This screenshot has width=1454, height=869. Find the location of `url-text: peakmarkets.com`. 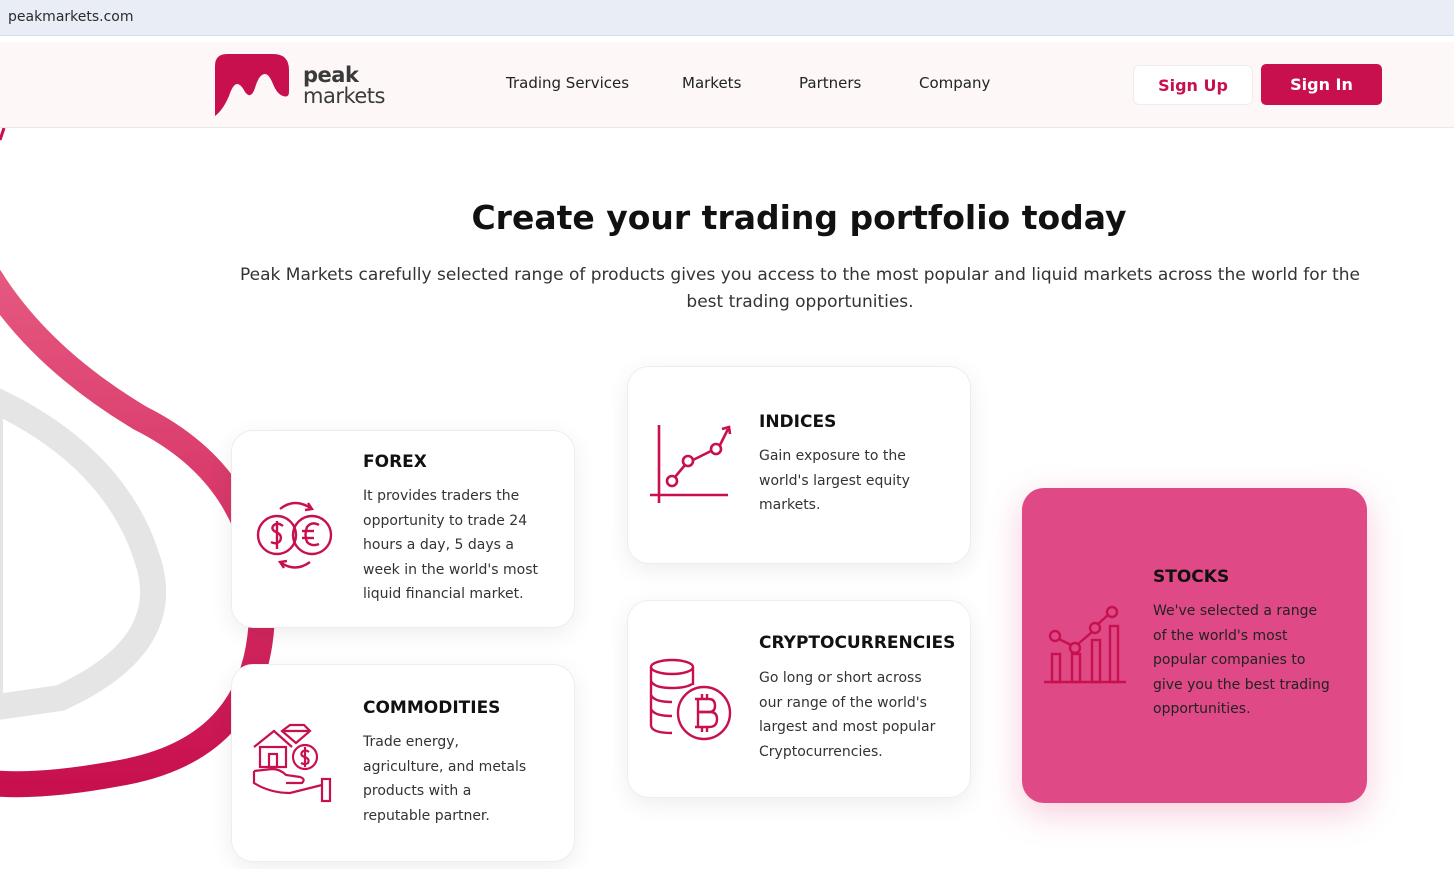

url-text: peakmarkets.com is located at coordinates (71, 17).